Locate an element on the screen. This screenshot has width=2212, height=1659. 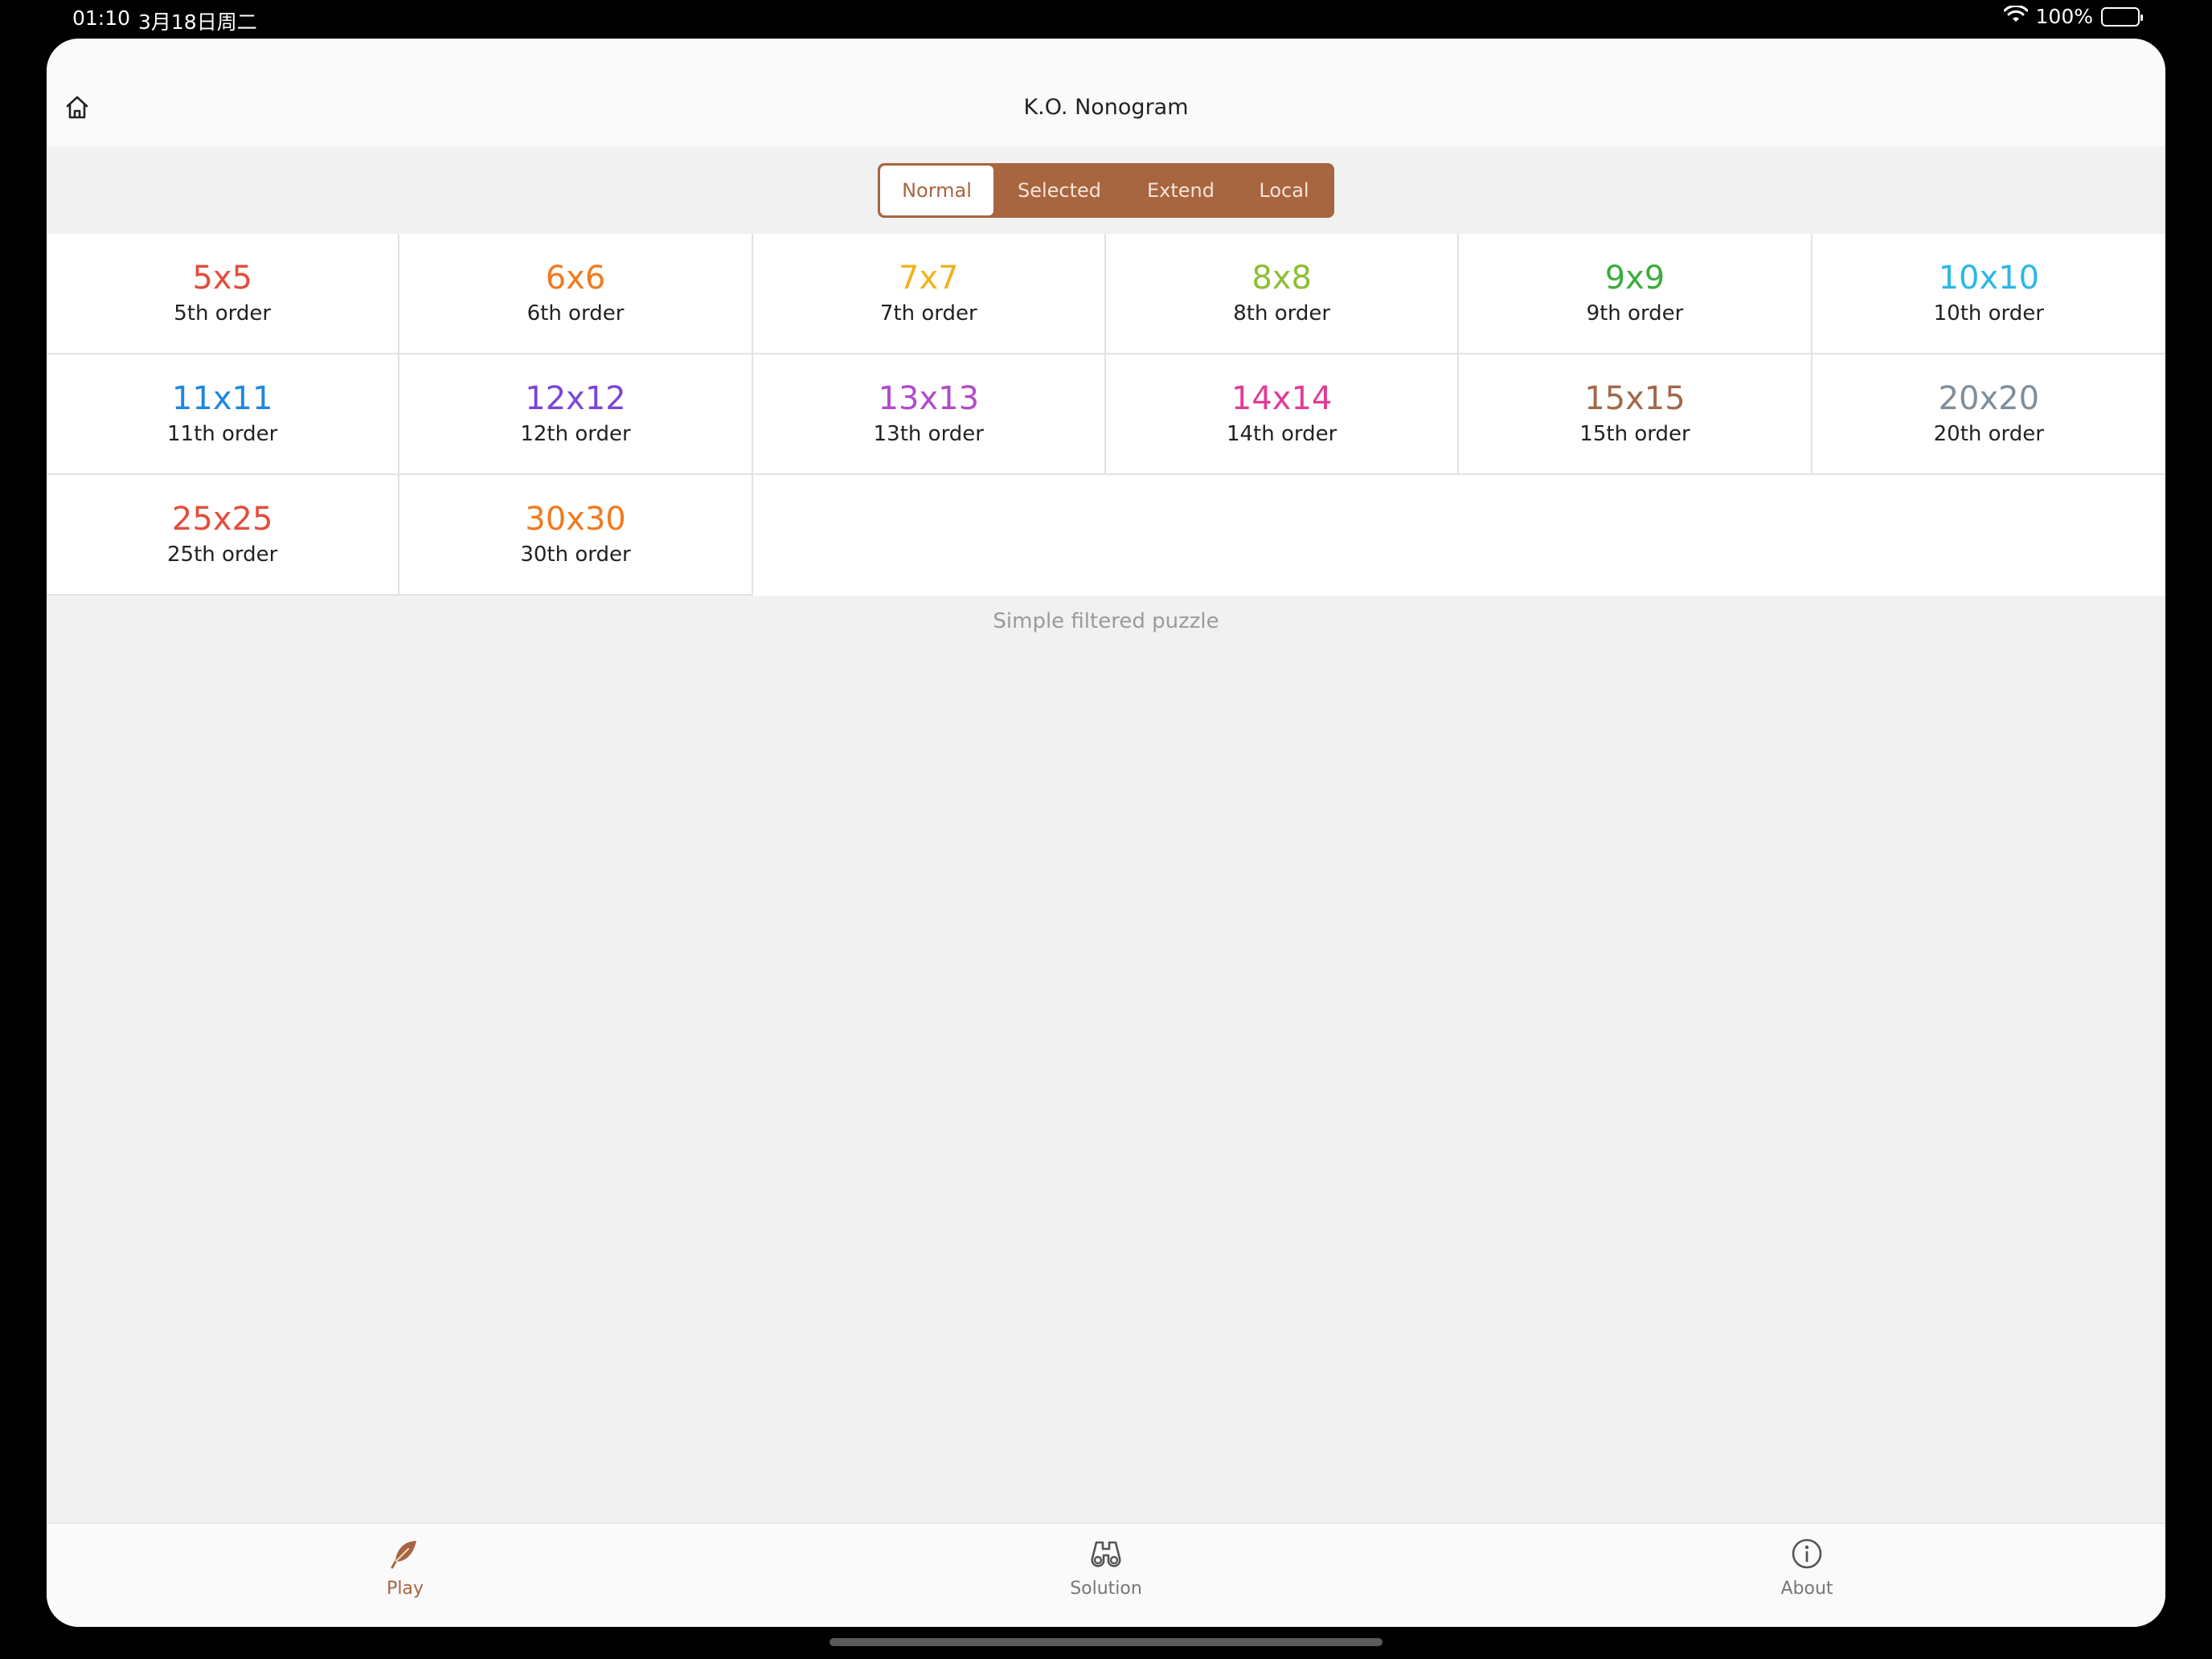
puzzle-cell-30x30: 30x30 30th order is located at coordinates (576, 535).